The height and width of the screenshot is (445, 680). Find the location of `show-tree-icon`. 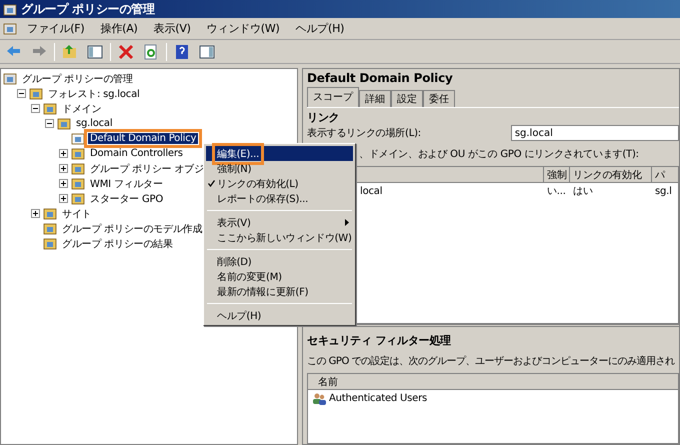

show-tree-icon is located at coordinates (95, 51).